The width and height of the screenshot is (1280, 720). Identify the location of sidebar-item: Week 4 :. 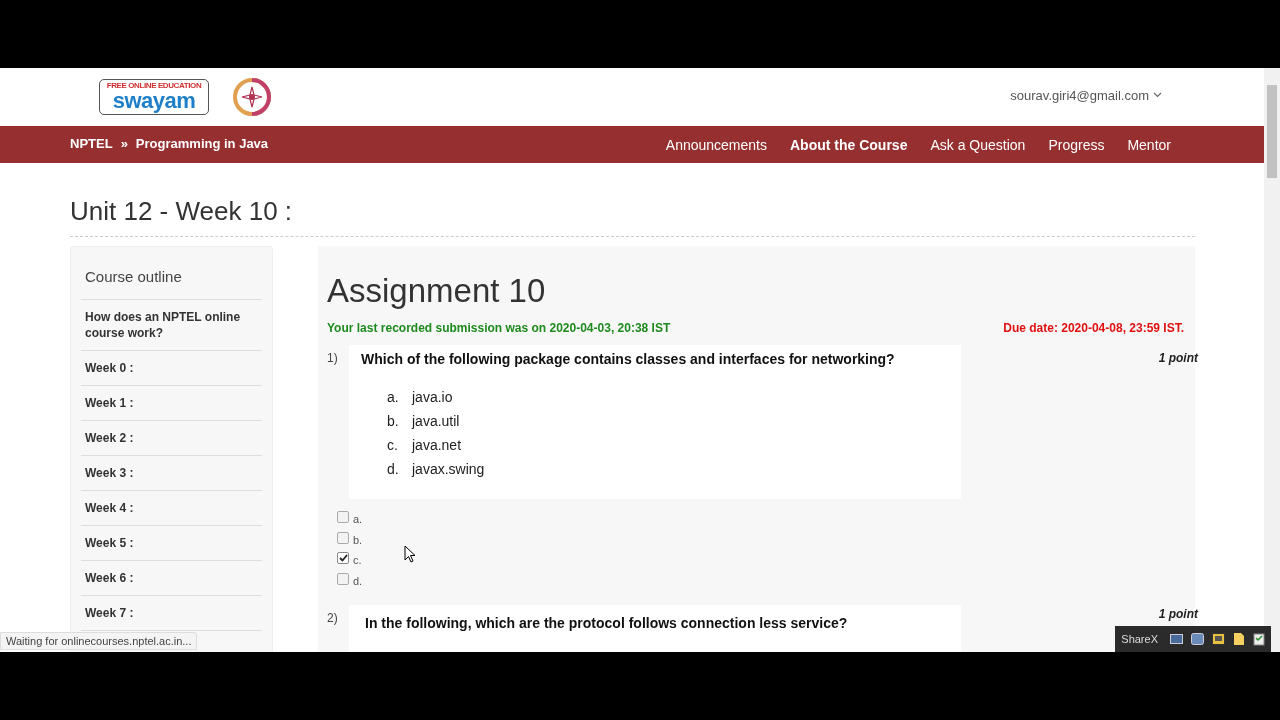
(171, 508).